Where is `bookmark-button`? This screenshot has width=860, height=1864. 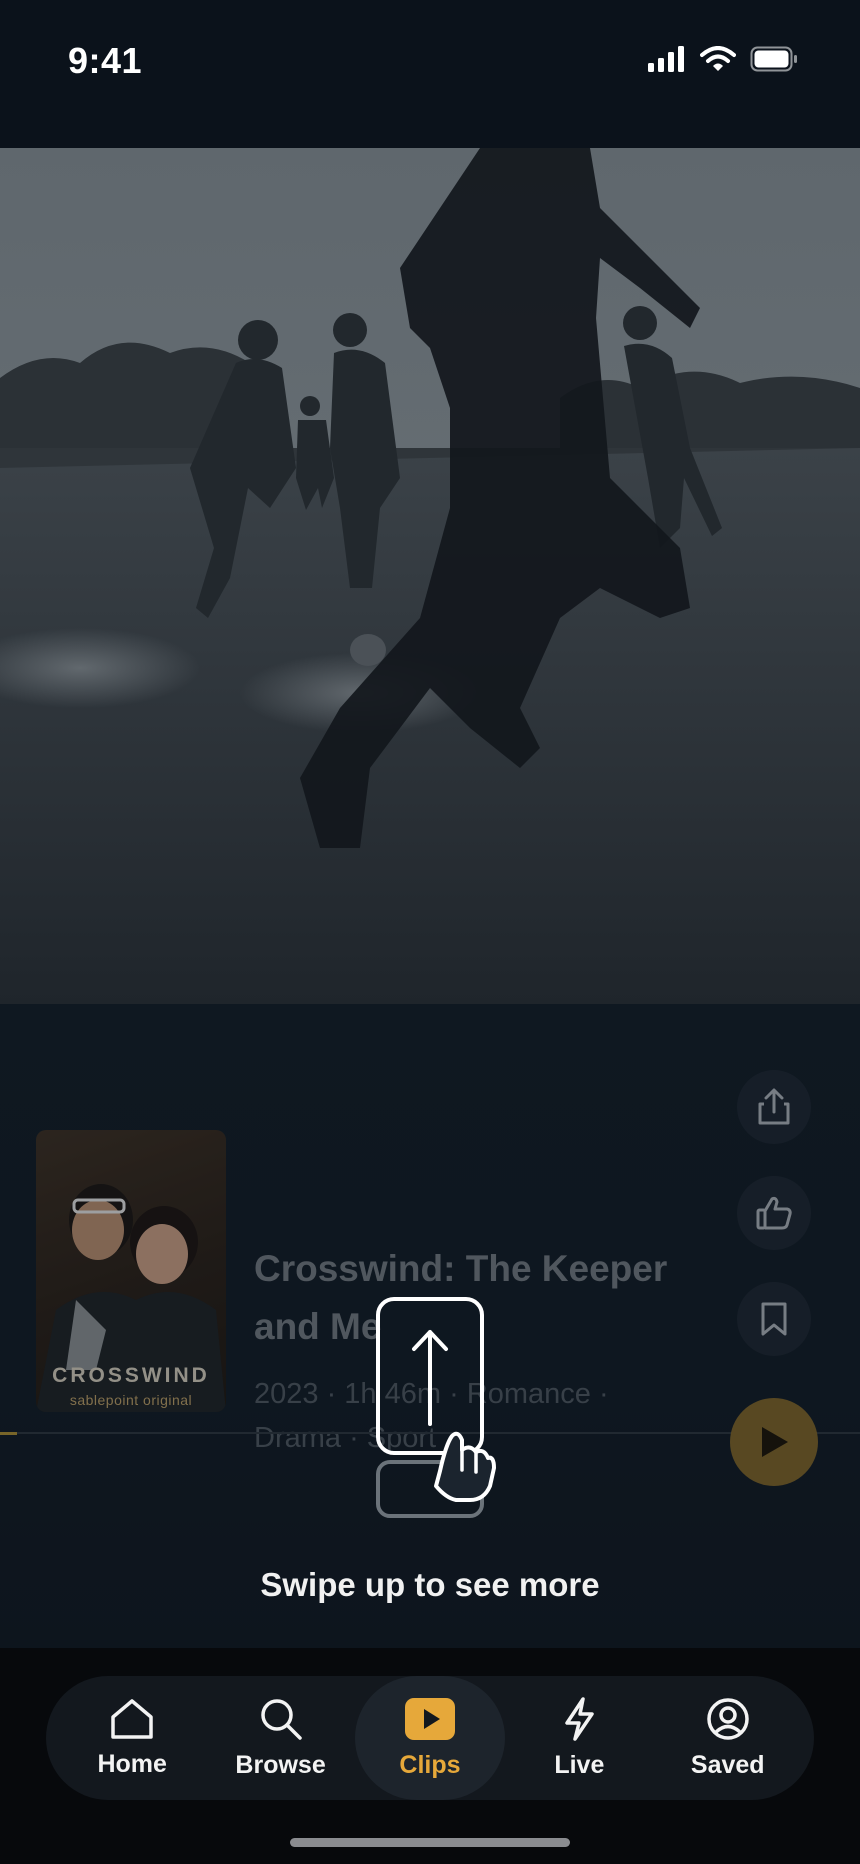
bookmark-button is located at coordinates (774, 1319).